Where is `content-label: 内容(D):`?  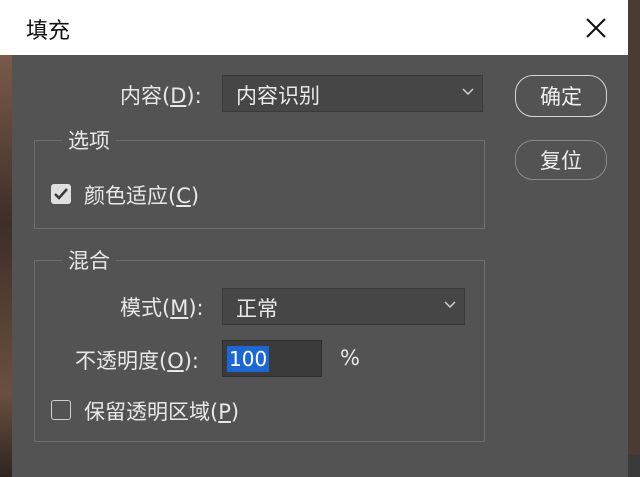 content-label: 内容(D): is located at coordinates (161, 95).